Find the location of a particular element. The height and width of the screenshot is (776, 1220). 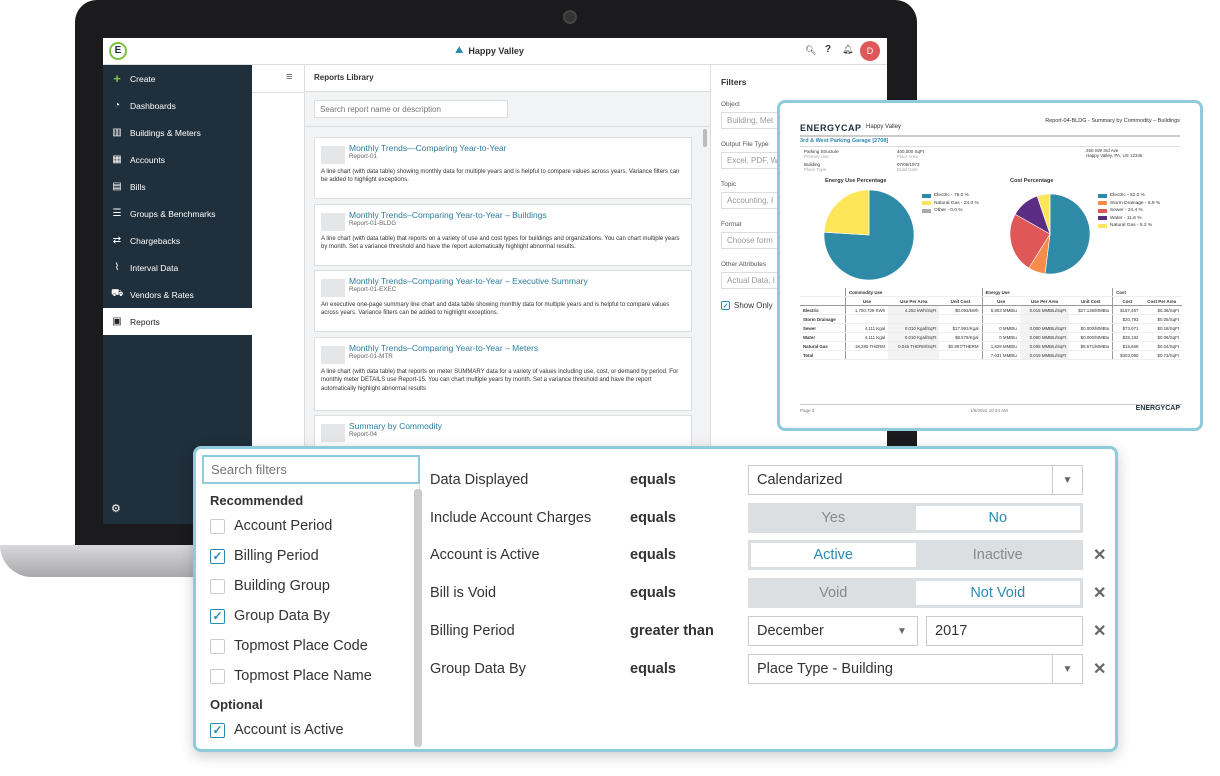

filter-list-scrollbar is located at coordinates (418, 618).